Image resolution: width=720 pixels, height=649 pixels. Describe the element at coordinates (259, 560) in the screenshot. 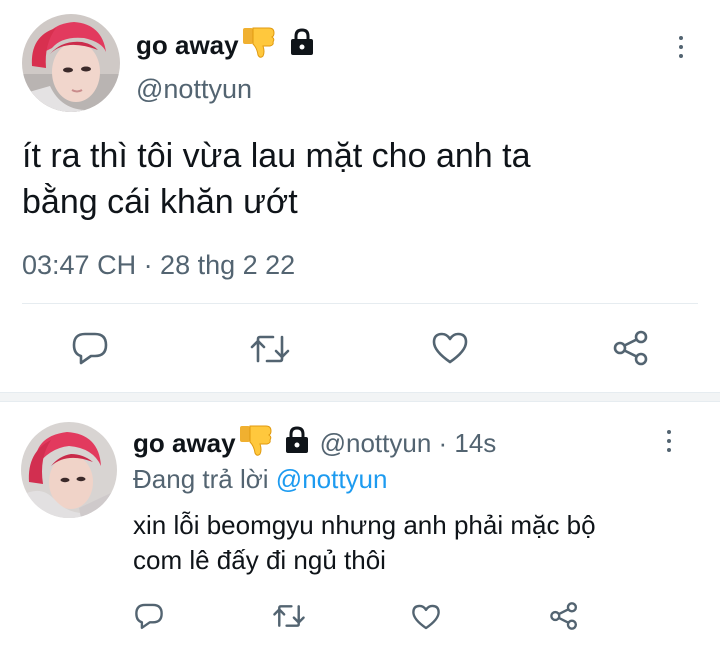

I see `reply-text-line-2: com lê đấy đi ngủ thôi` at that location.